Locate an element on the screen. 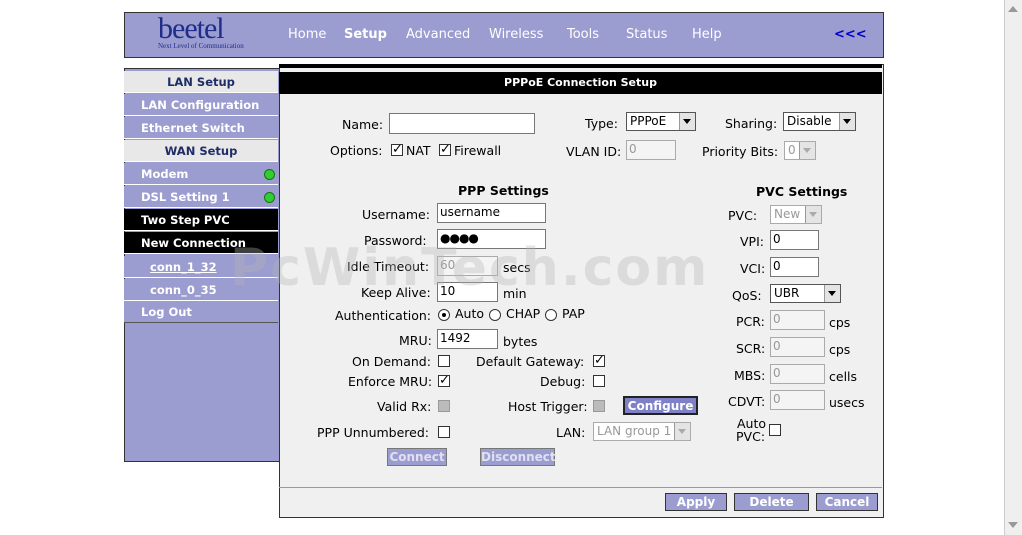 The width and height of the screenshot is (1022, 535). debug-label: Debug: is located at coordinates (563, 381).